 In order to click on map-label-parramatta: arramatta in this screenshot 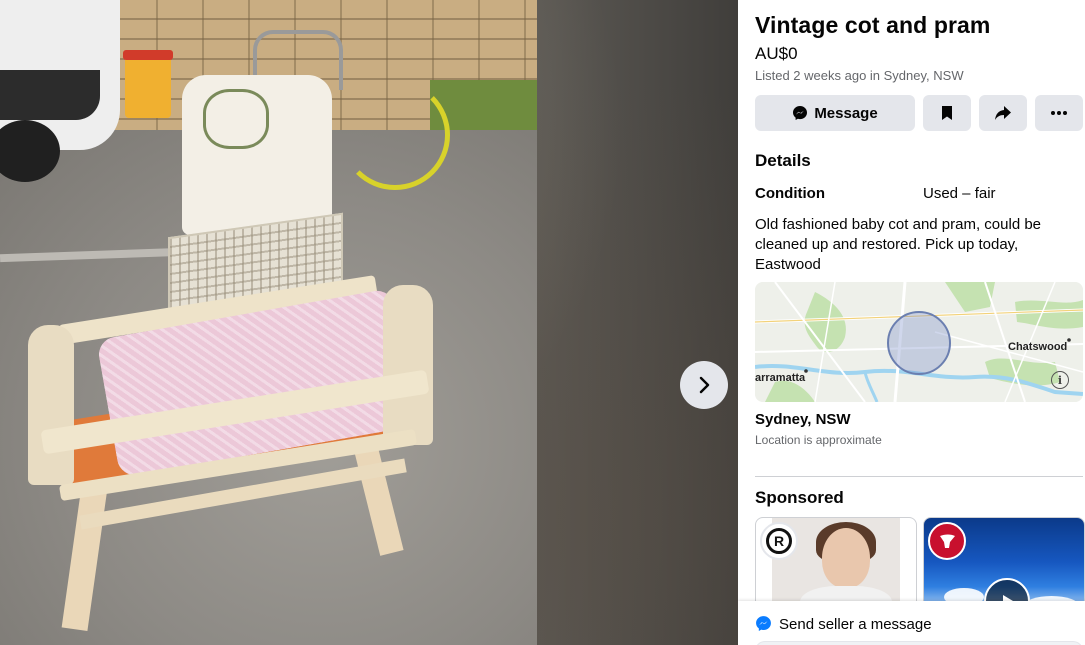, I will do `click(780, 378)`.